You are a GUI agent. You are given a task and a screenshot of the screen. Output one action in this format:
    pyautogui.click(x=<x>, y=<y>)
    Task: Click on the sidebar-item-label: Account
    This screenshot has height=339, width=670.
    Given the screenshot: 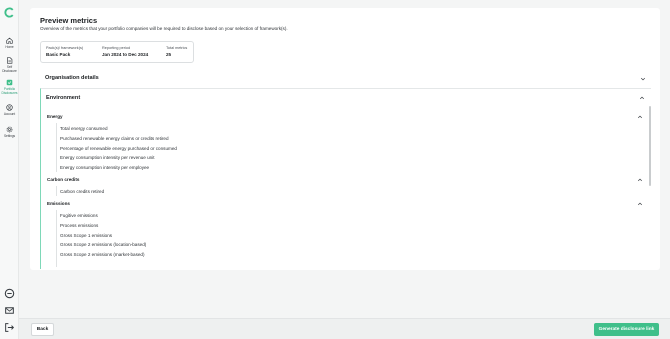 What is the action you would take?
    pyautogui.click(x=9, y=114)
    